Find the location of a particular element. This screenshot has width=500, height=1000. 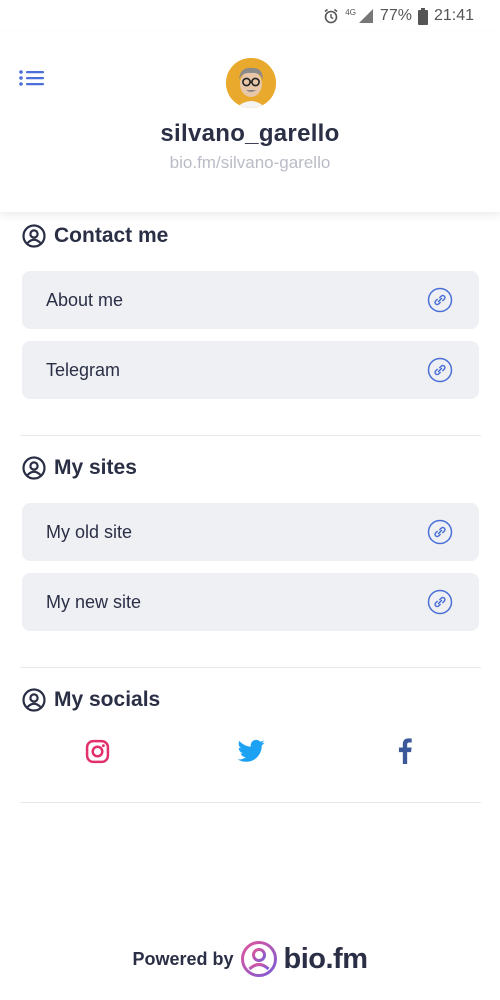

twitter-icon is located at coordinates (251, 750).